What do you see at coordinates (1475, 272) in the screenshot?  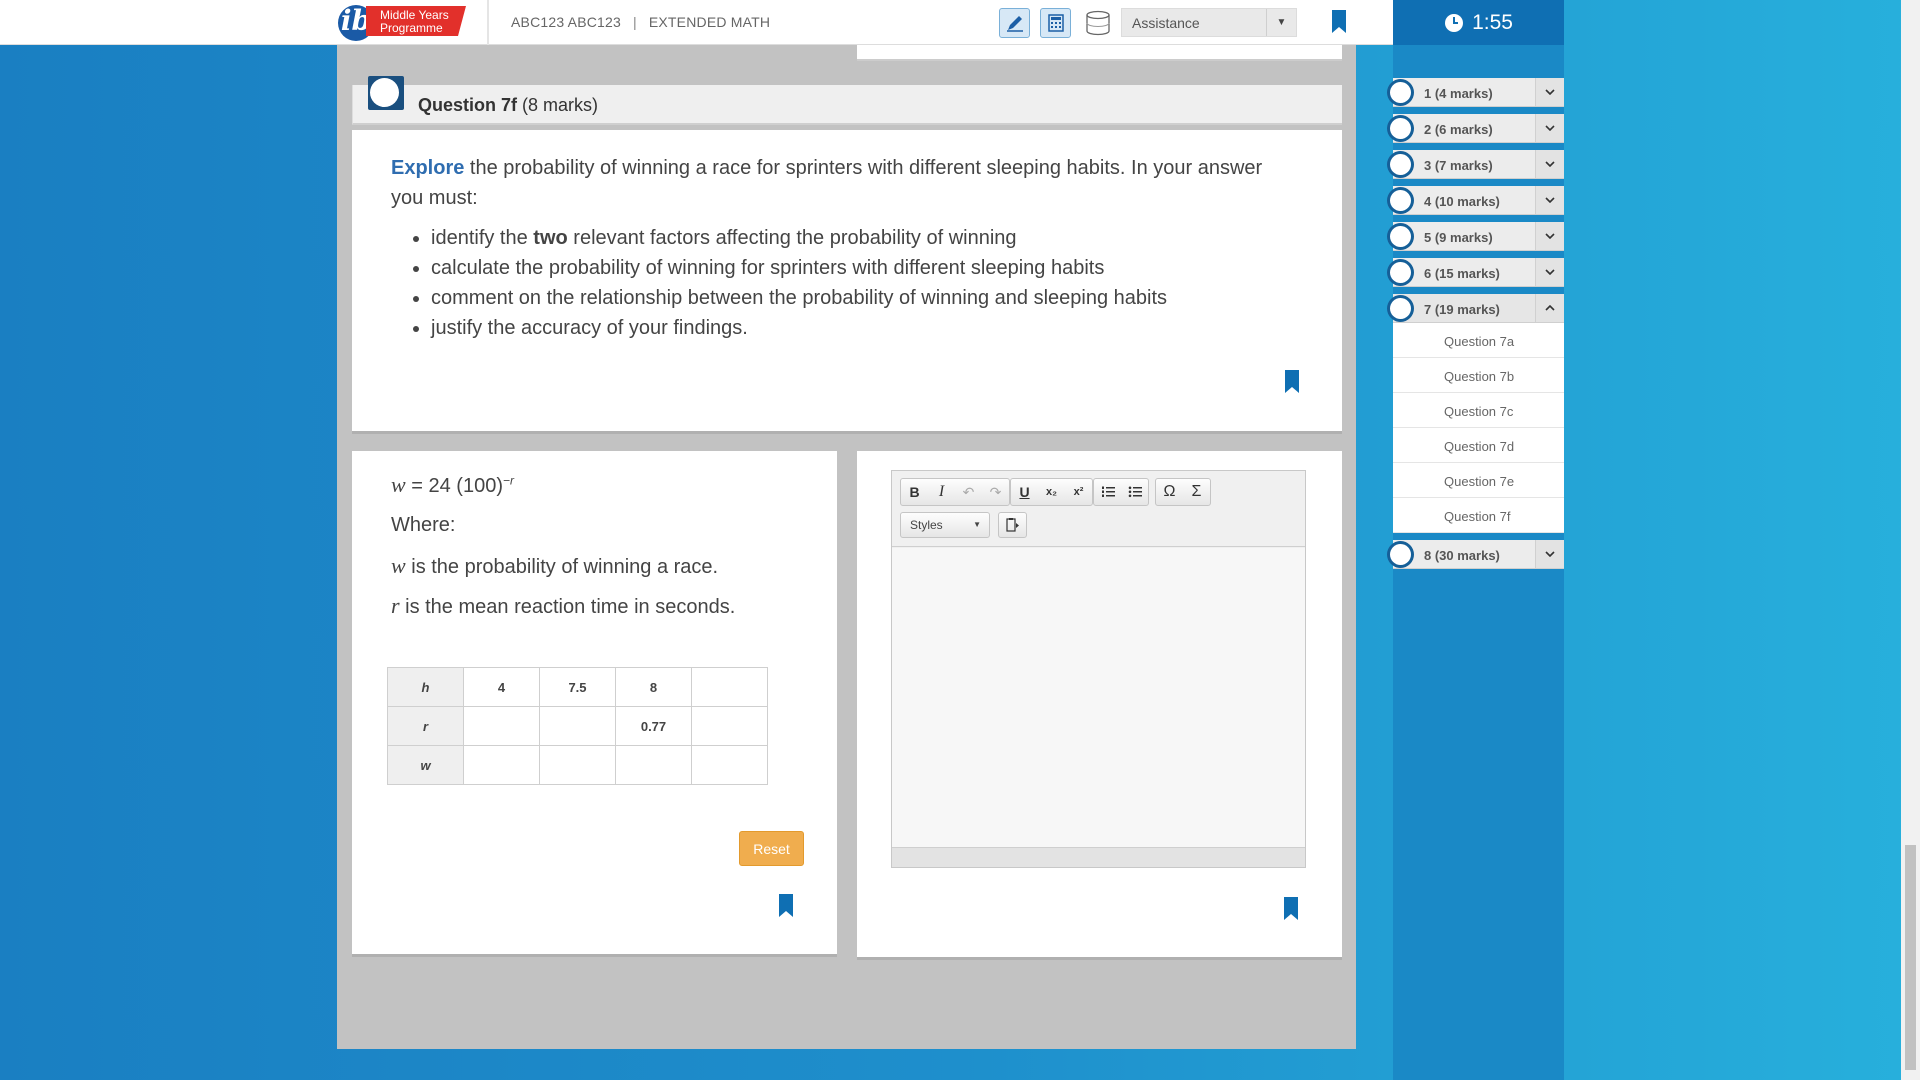 I see `nav-item-6: 6 (15 marks)` at bounding box center [1475, 272].